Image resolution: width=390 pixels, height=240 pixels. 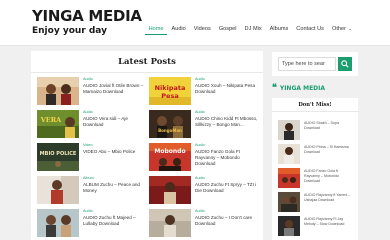 I want to click on nav-item-other-label: Other, so click(x=338, y=29).